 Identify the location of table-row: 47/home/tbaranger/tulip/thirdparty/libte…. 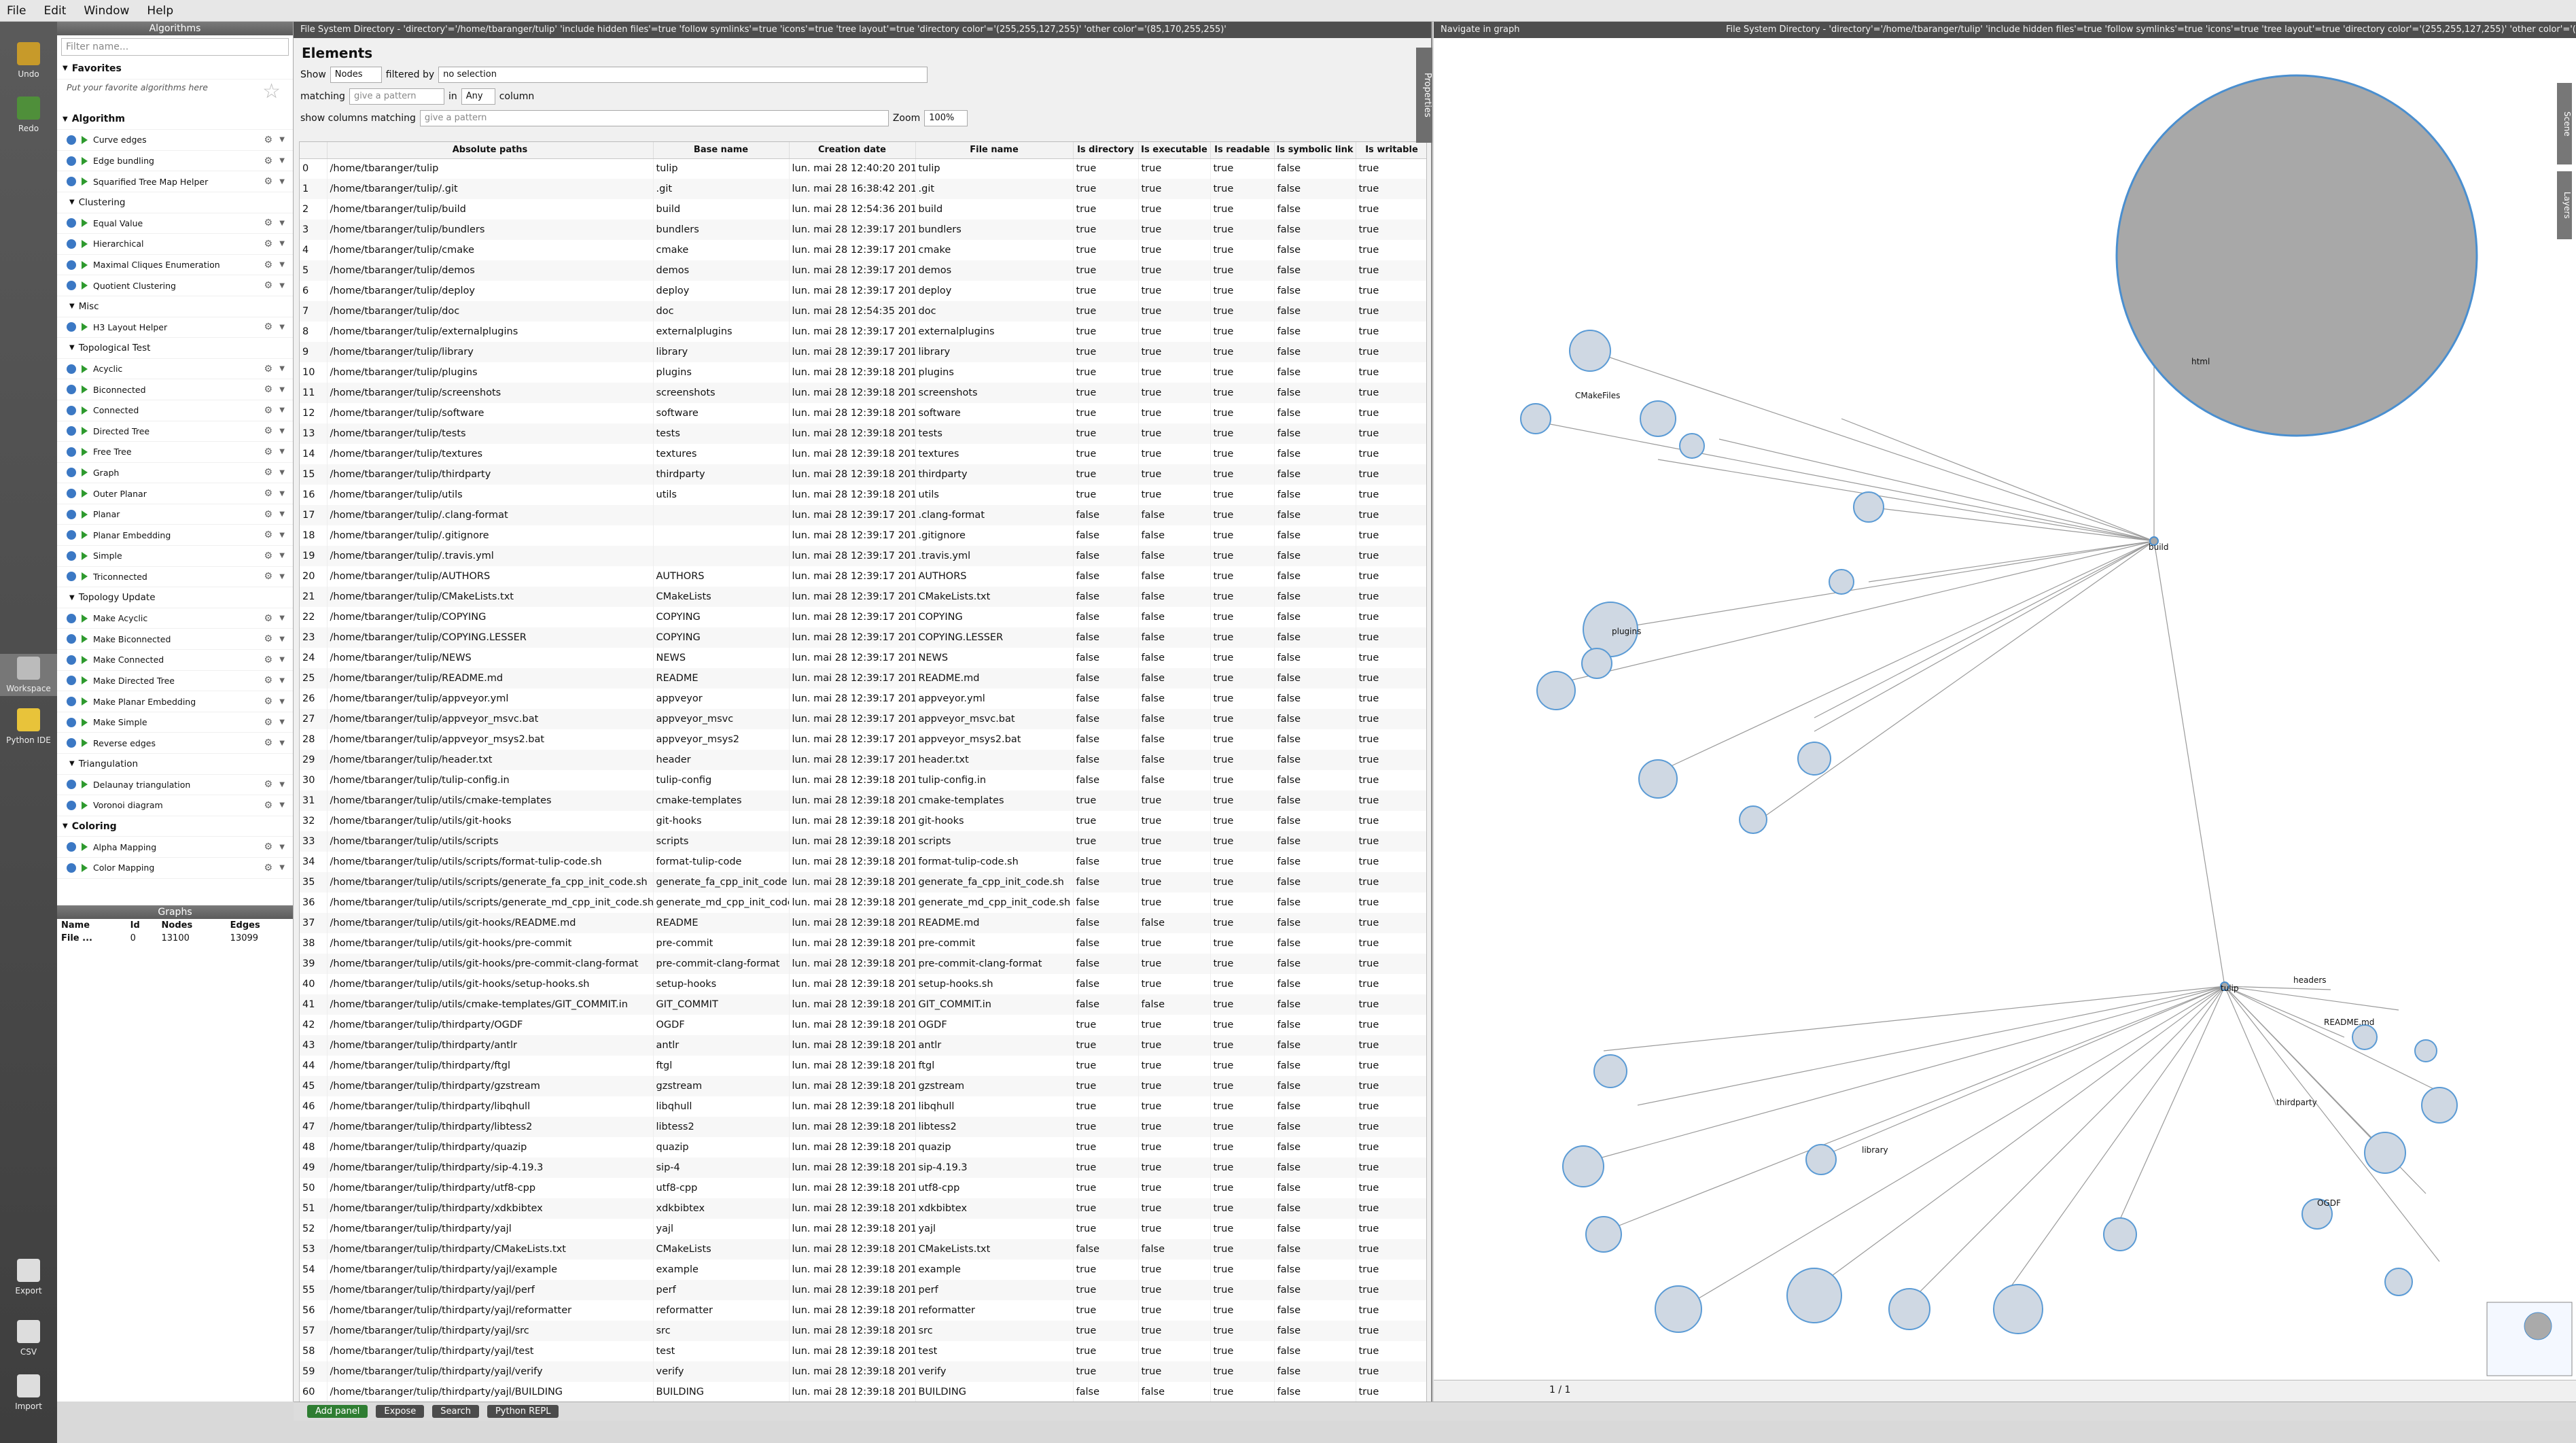
(863, 1127).